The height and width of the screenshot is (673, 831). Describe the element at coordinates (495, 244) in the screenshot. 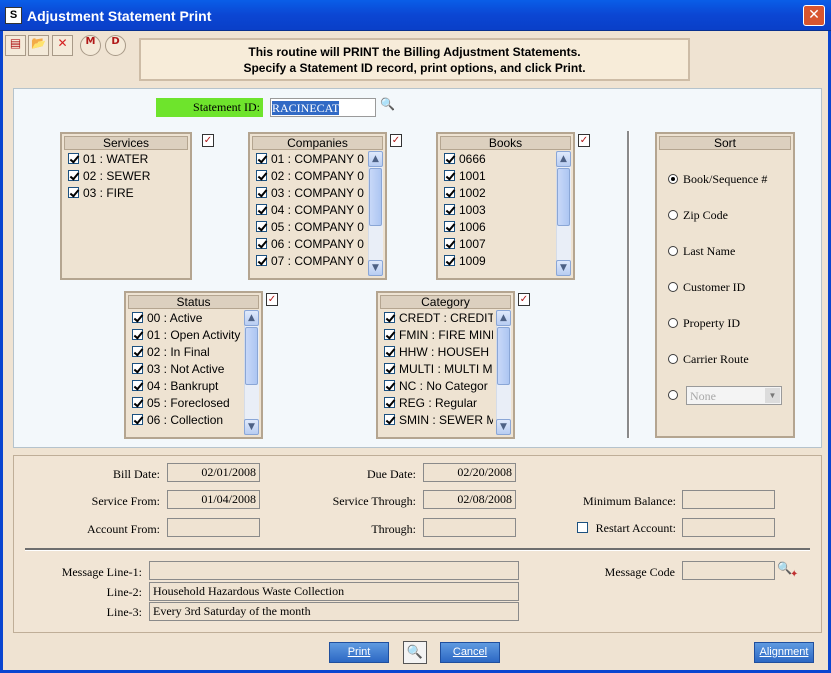

I see `list-item: 1007` at that location.